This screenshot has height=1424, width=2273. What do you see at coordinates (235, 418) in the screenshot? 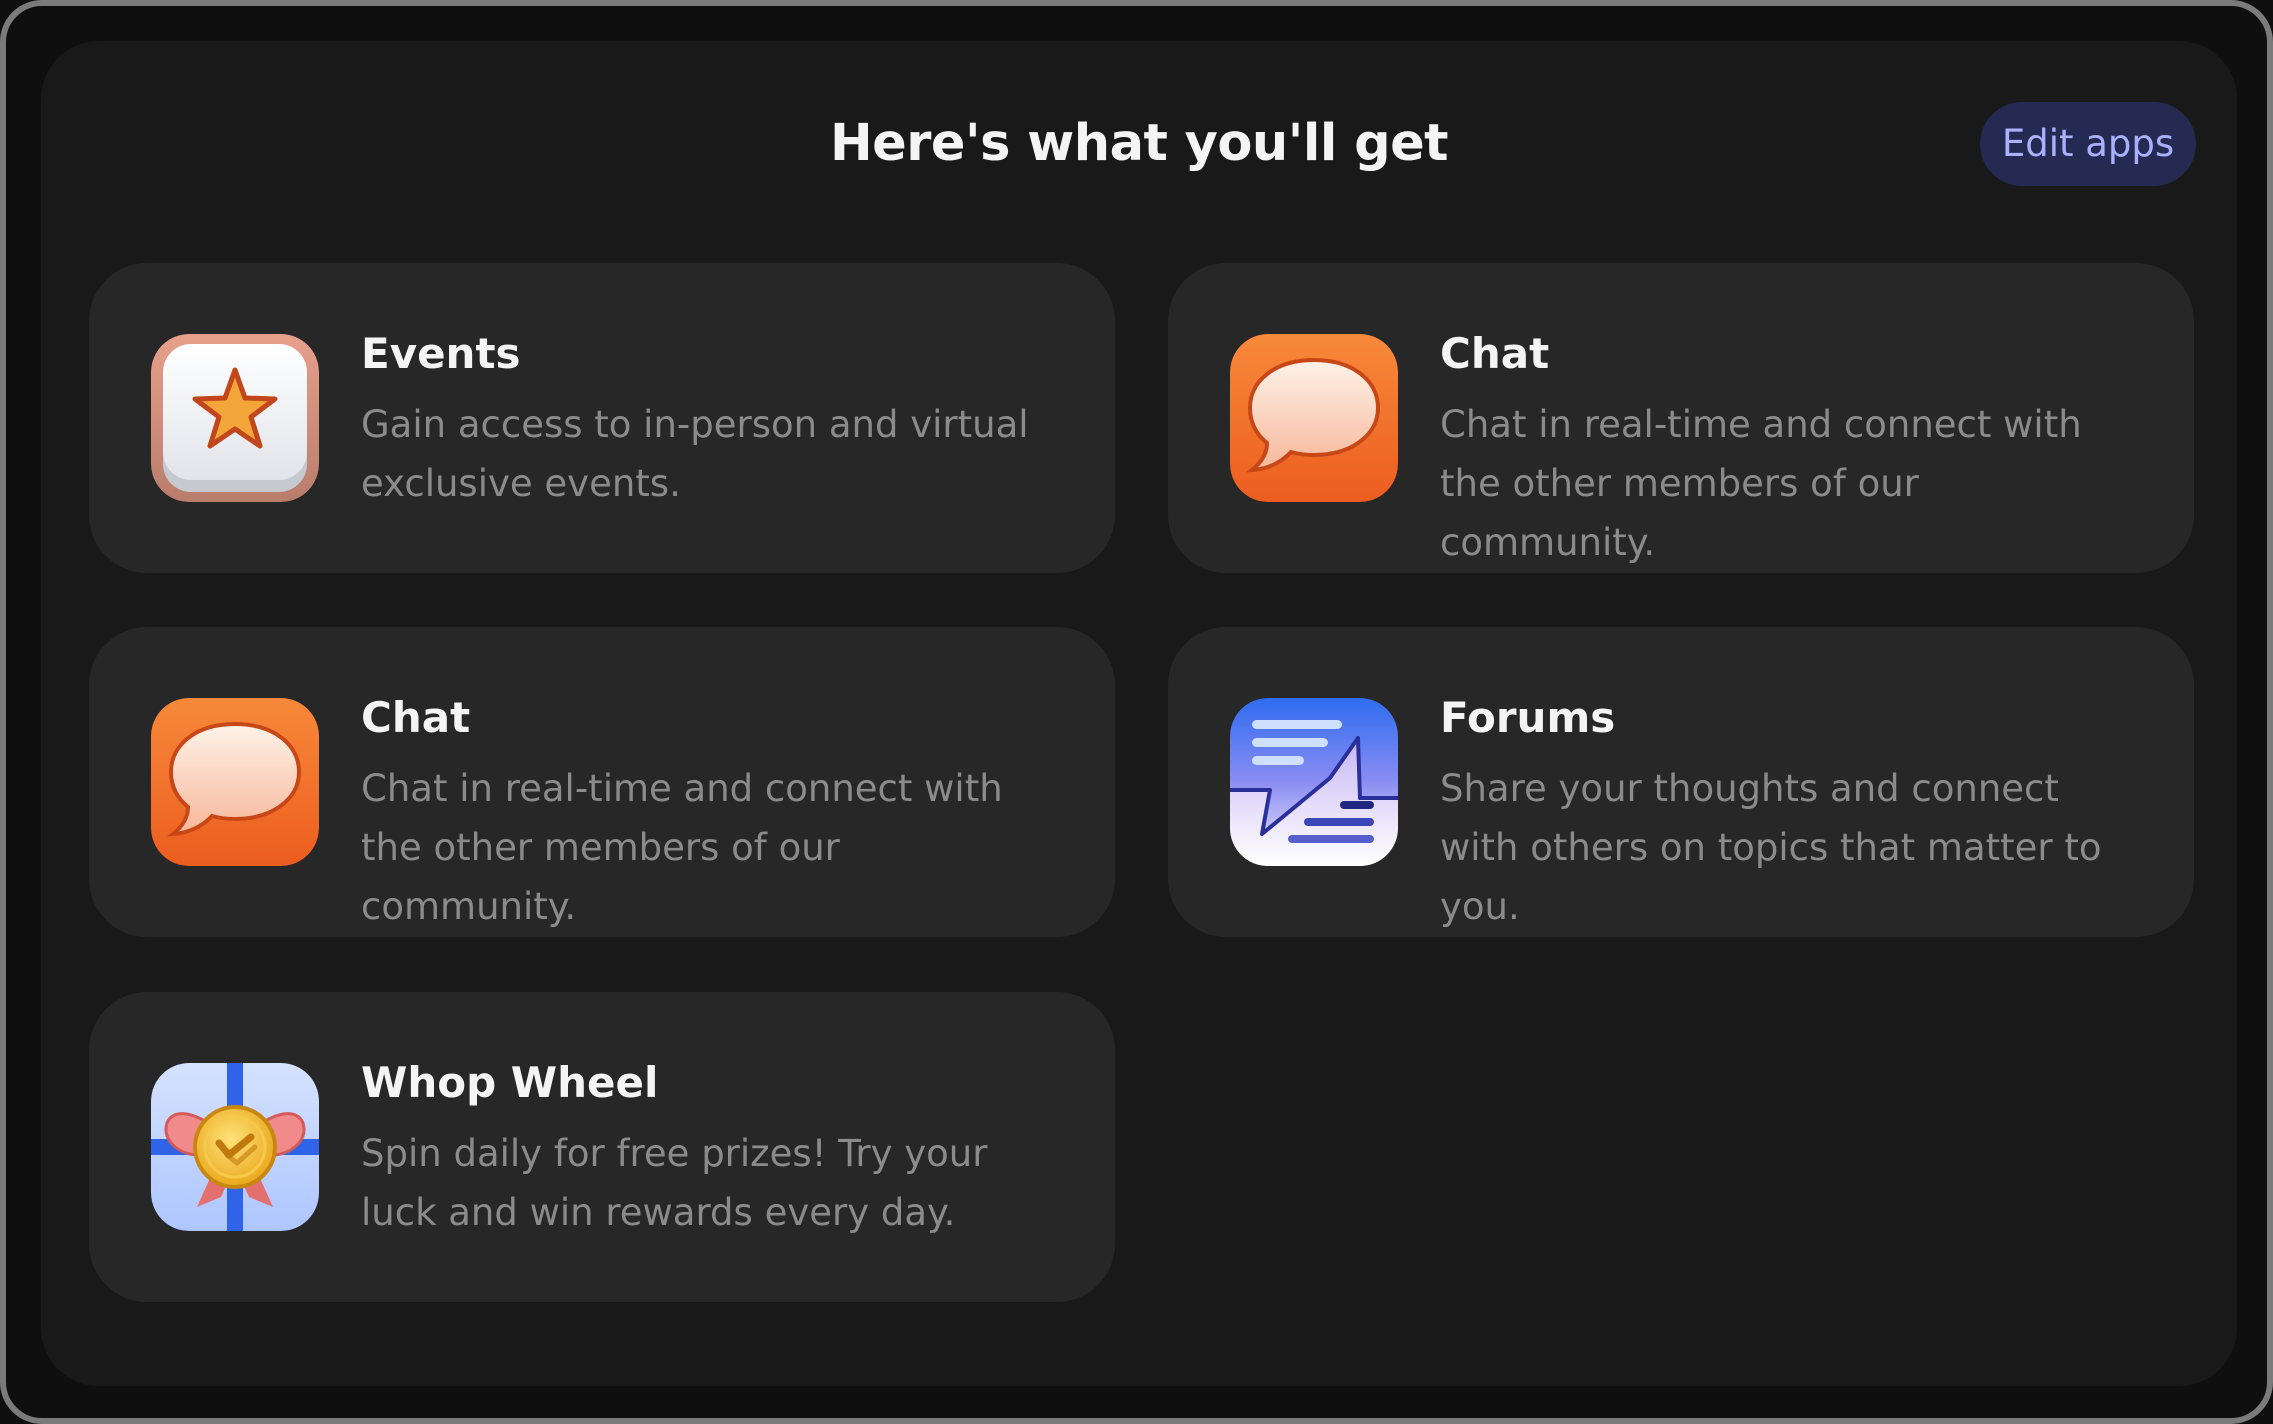
I see `star-icon` at bounding box center [235, 418].